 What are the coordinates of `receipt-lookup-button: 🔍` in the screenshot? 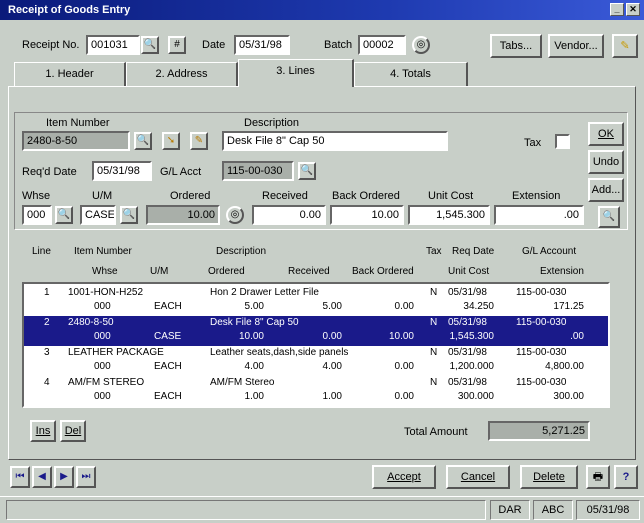 It's located at (150, 45).